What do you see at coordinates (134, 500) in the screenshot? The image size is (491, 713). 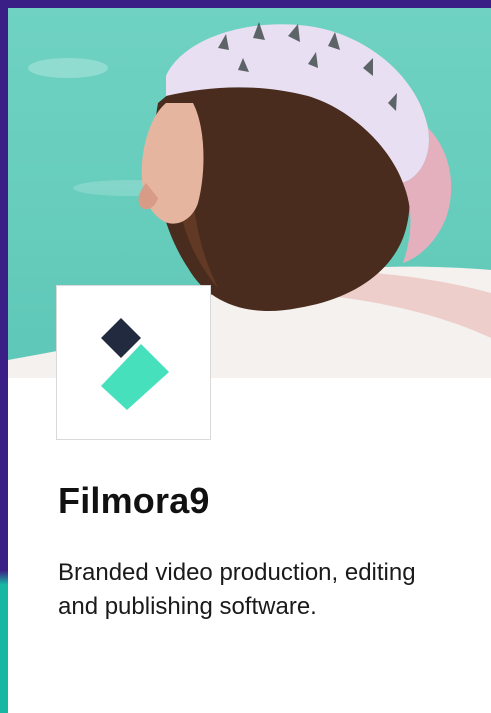 I see `product-name: Filmora9` at bounding box center [134, 500].